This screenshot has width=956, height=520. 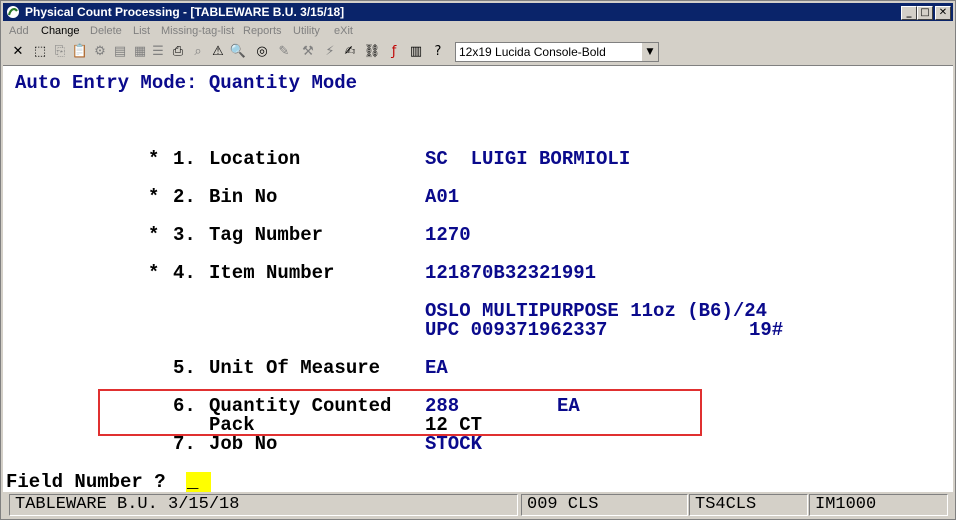 What do you see at coordinates (184, 197) in the screenshot?
I see `field-2-number: 2.` at bounding box center [184, 197].